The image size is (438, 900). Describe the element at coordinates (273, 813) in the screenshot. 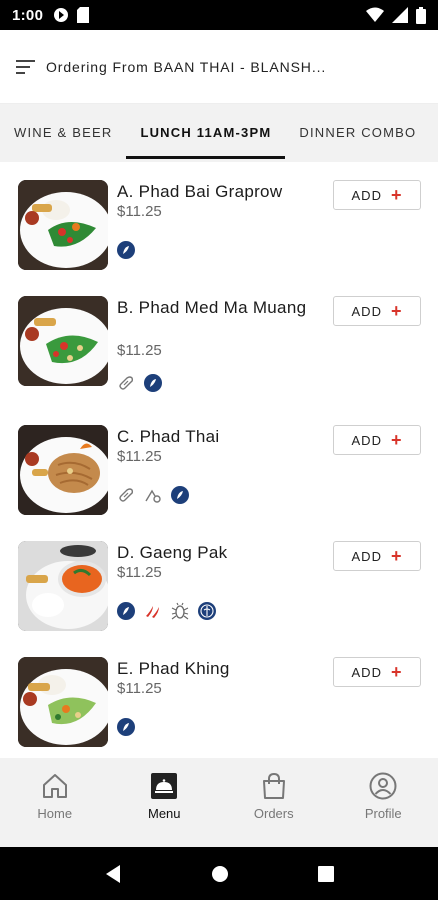

I see `nav-orders-label: Orders` at that location.